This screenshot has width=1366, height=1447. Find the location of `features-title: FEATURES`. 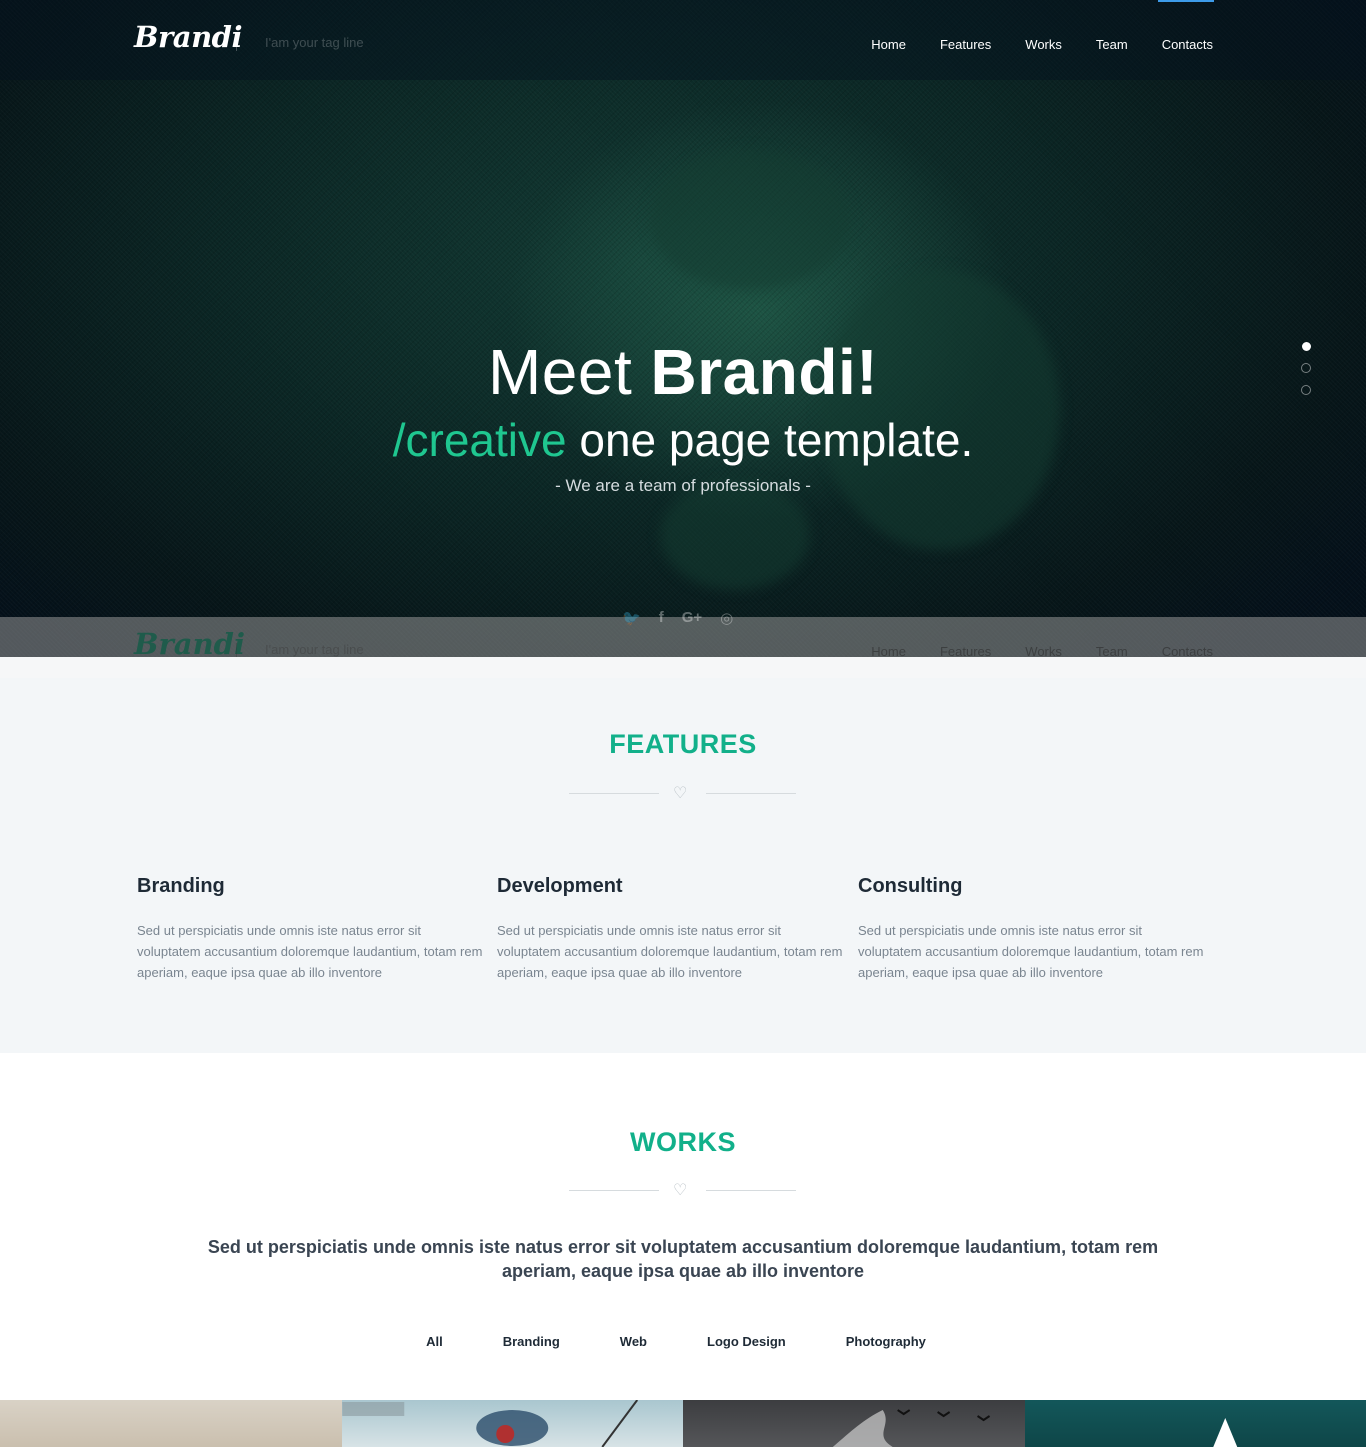

features-title: FEATURES is located at coordinates (683, 744).